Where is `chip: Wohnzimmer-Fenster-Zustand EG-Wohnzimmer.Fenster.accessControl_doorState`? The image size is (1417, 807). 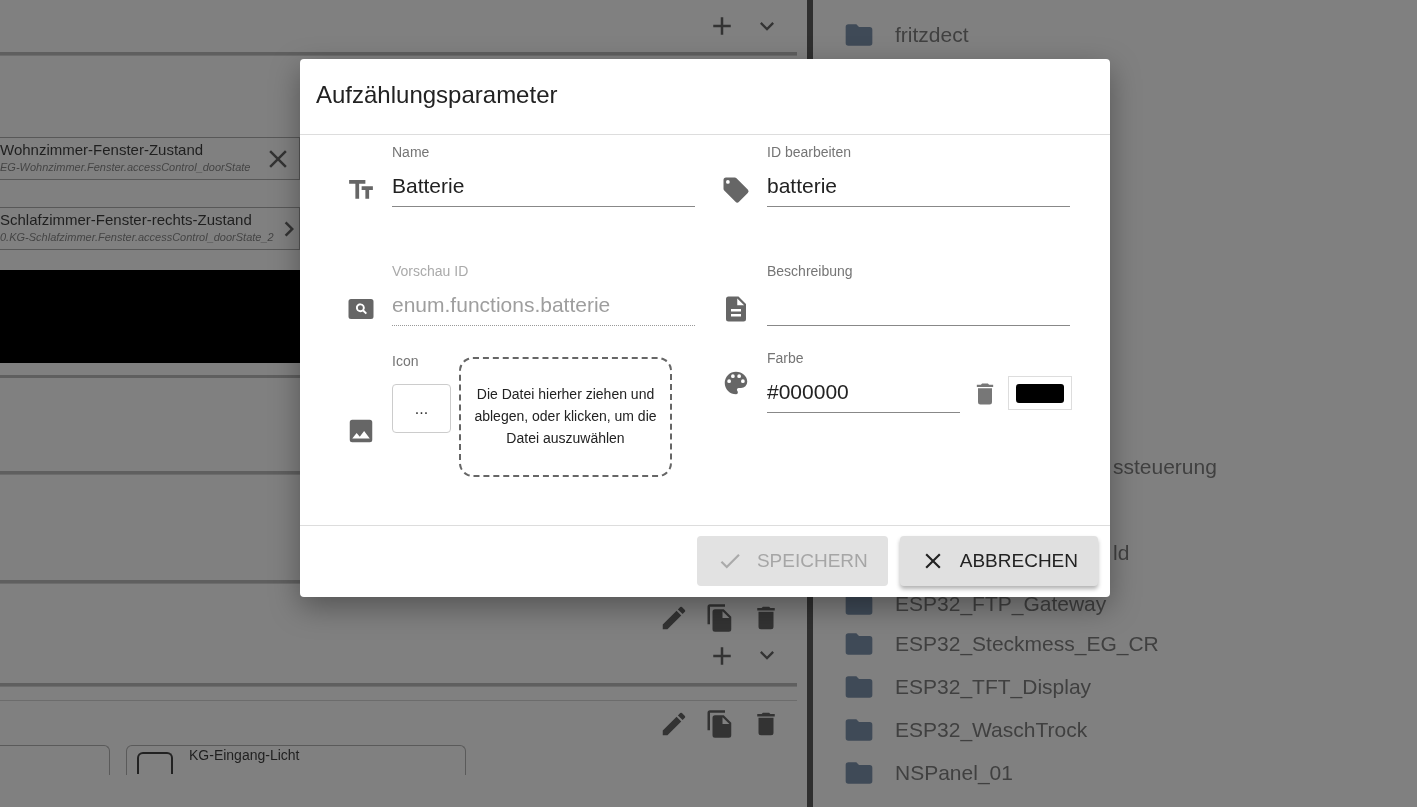
chip: Wohnzimmer-Fenster-Zustand EG-Wohnzimmer.Fenster.accessControl_doorState is located at coordinates (150, 158).